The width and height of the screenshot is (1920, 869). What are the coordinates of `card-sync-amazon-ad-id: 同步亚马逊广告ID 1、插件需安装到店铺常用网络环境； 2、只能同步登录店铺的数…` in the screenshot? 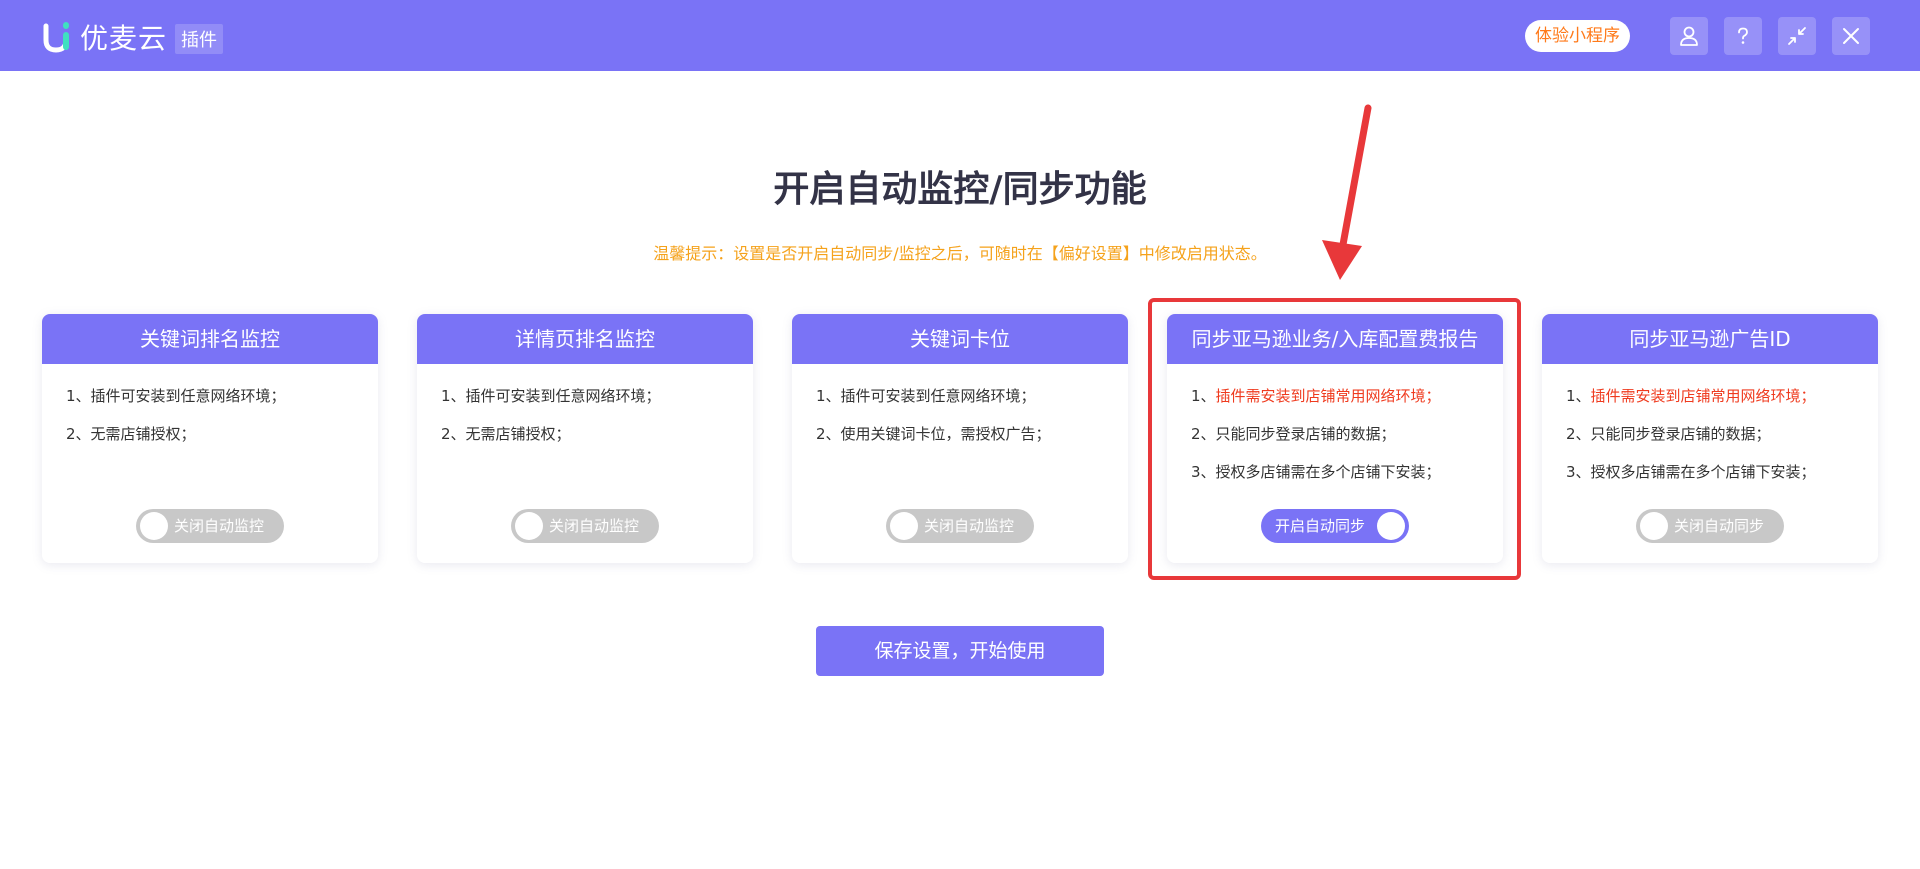 It's located at (1710, 438).